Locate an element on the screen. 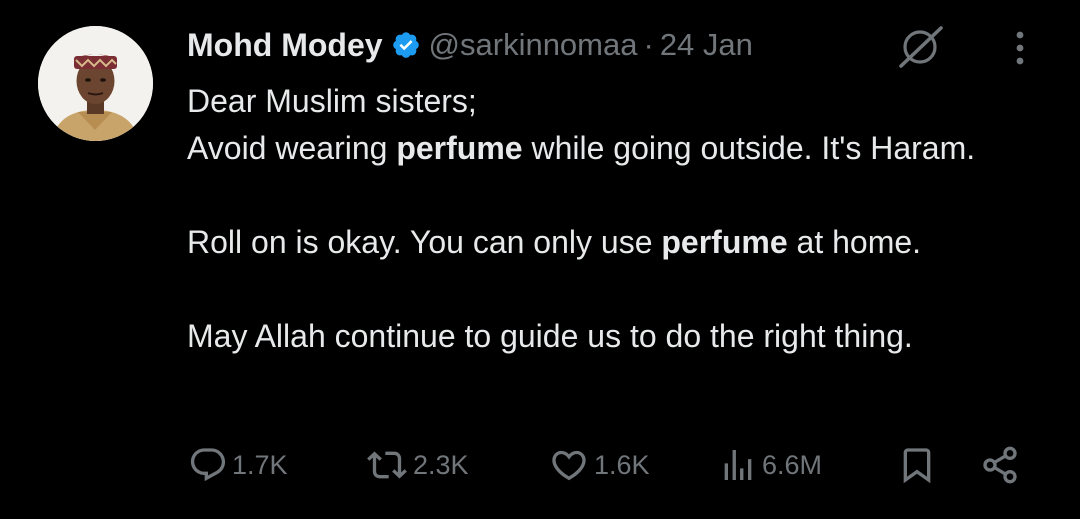 The width and height of the screenshot is (1080, 519). more-icon is located at coordinates (1020, 48).